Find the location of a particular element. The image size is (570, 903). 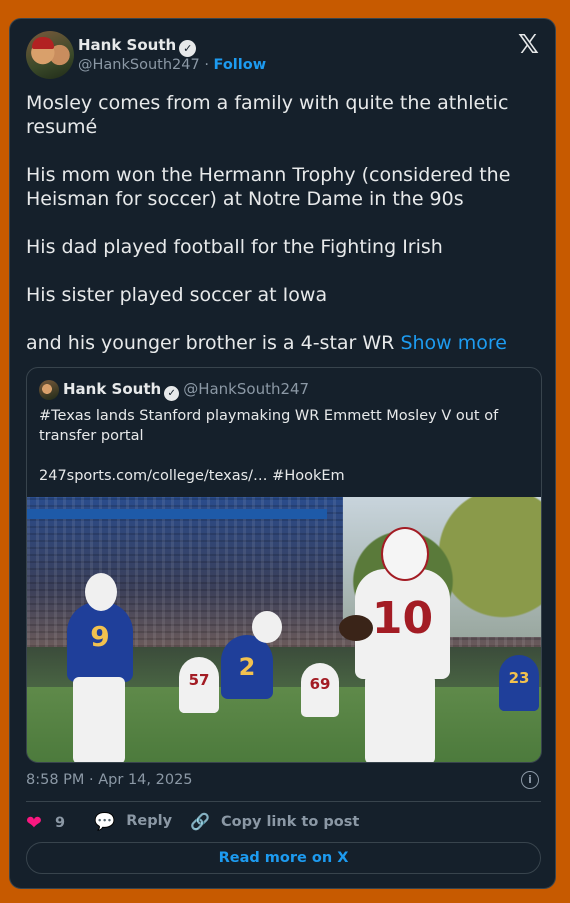

player-blue-23: 23 is located at coordinates (519, 683).